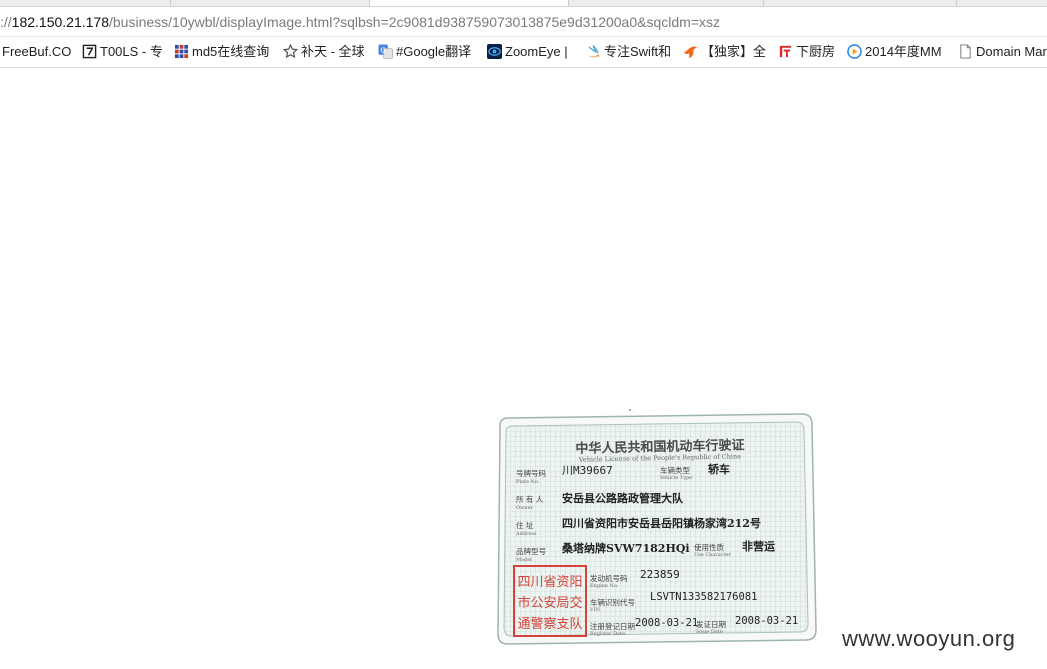 This screenshot has height=669, width=1047. Describe the element at coordinates (711, 624) in the screenshot. I see `issue-date-label: 发证日期` at that location.